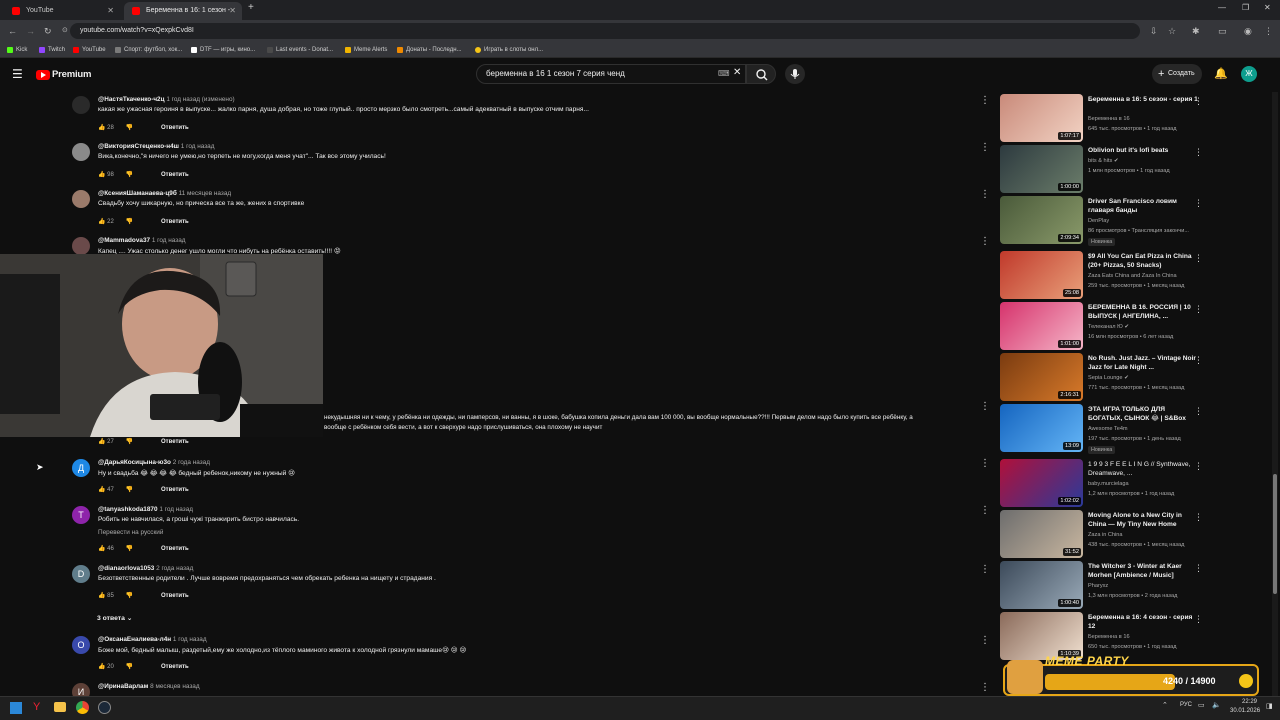 The width and height of the screenshot is (1280, 720). I want to click on network-icon: ▭, so click(1201, 705).